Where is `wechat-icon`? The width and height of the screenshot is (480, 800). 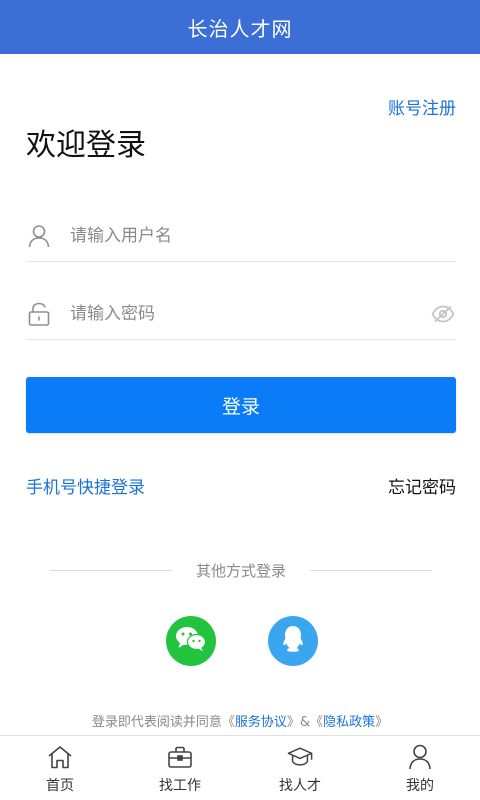
wechat-icon is located at coordinates (191, 641).